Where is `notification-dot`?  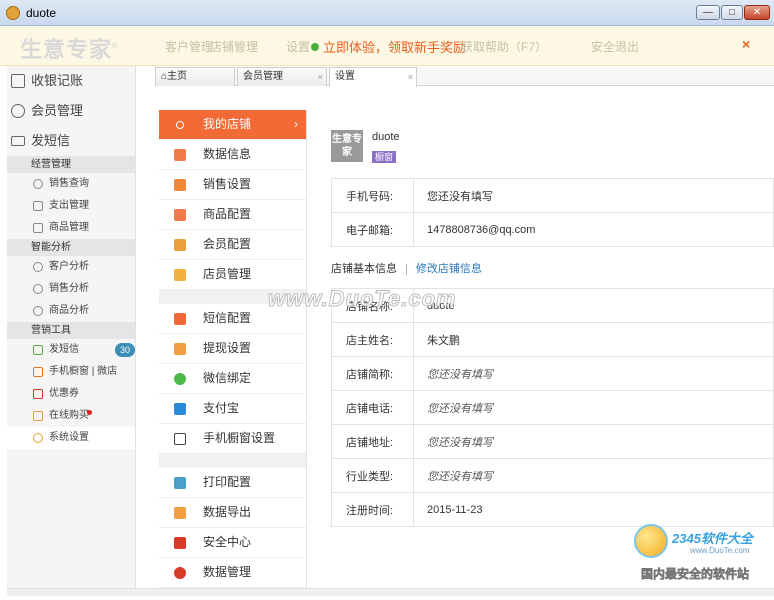
notification-dot is located at coordinates (89, 412).